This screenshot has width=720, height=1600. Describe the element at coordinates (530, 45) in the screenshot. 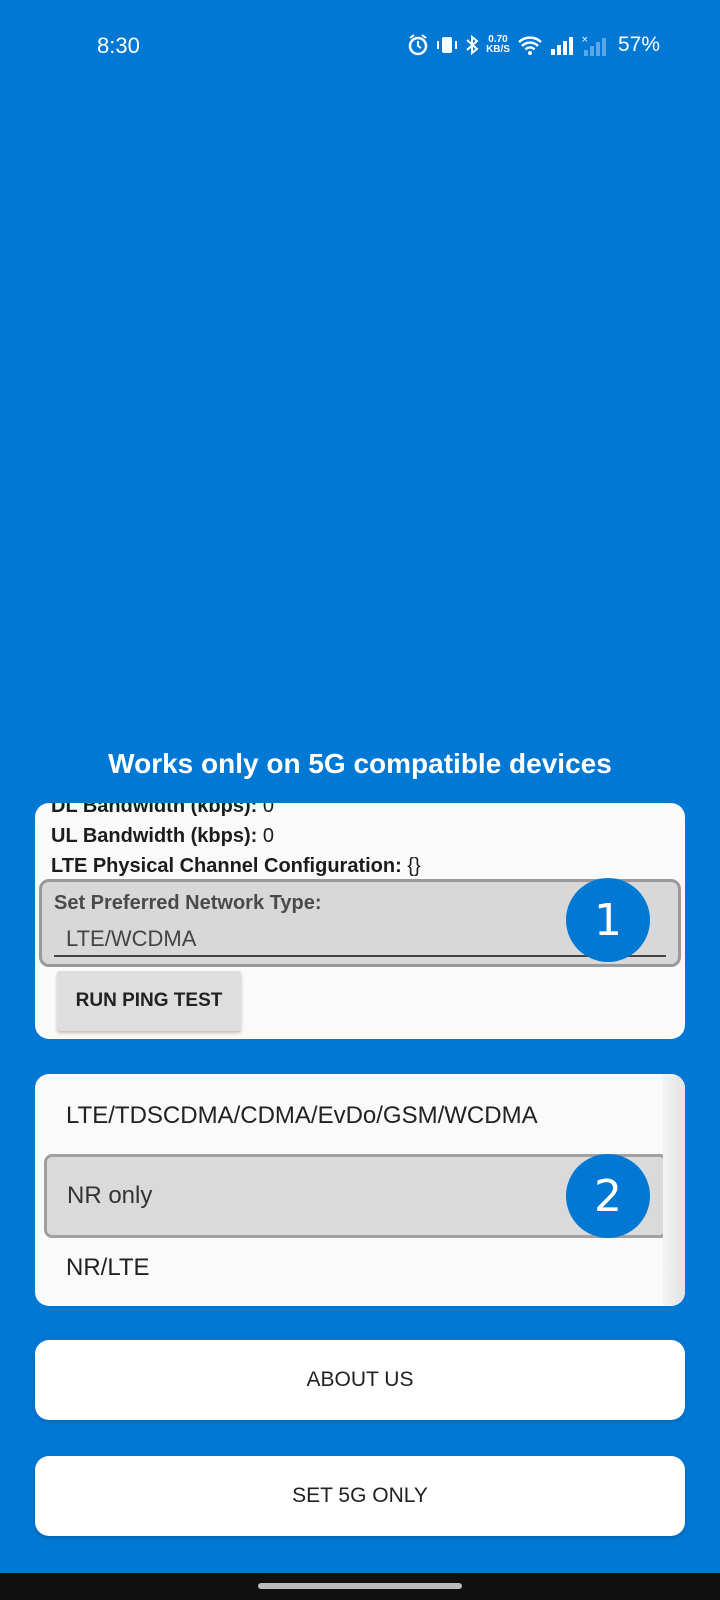

I see `wifi-icon` at that location.